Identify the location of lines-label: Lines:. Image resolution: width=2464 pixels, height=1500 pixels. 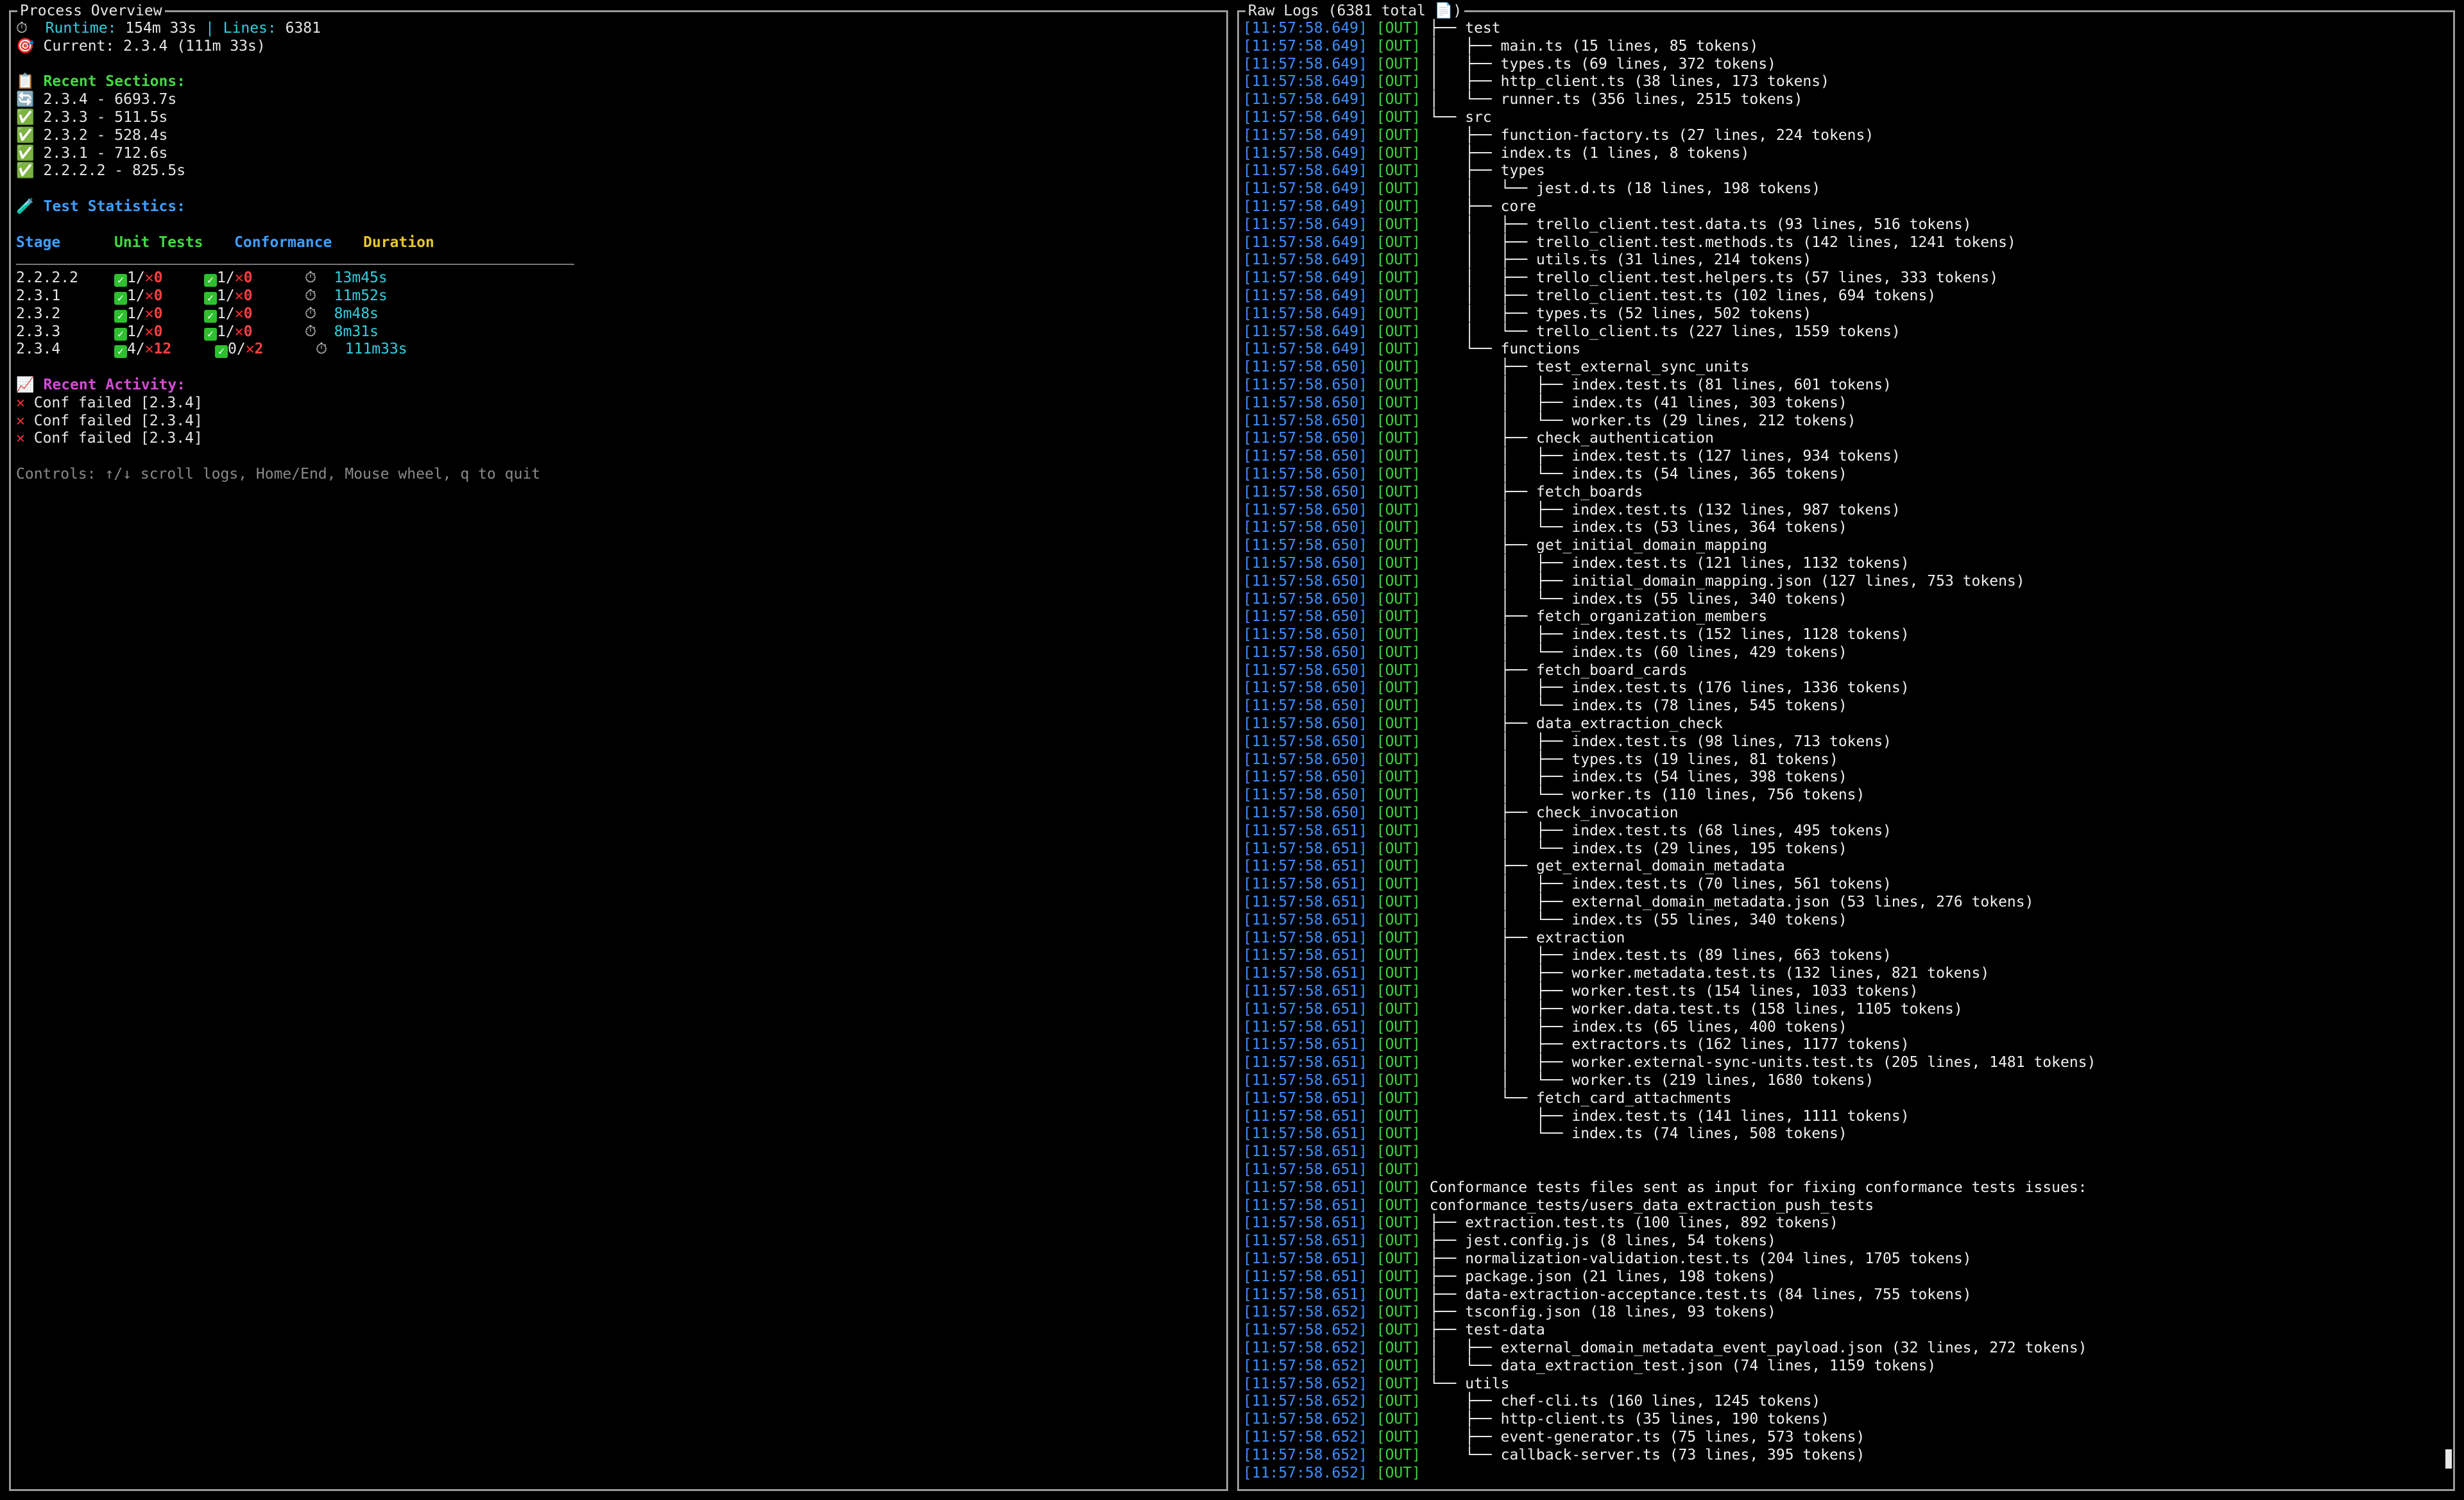
(250, 28).